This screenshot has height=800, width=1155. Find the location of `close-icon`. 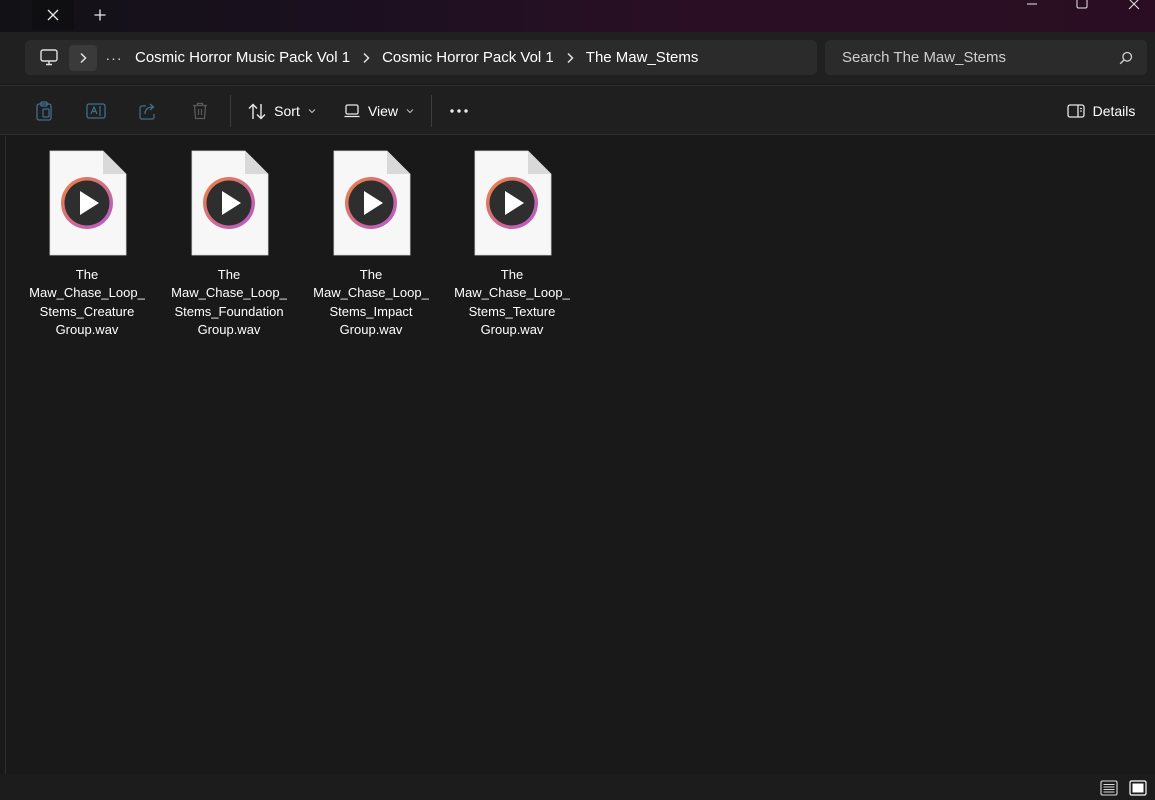

close-icon is located at coordinates (53, 15).